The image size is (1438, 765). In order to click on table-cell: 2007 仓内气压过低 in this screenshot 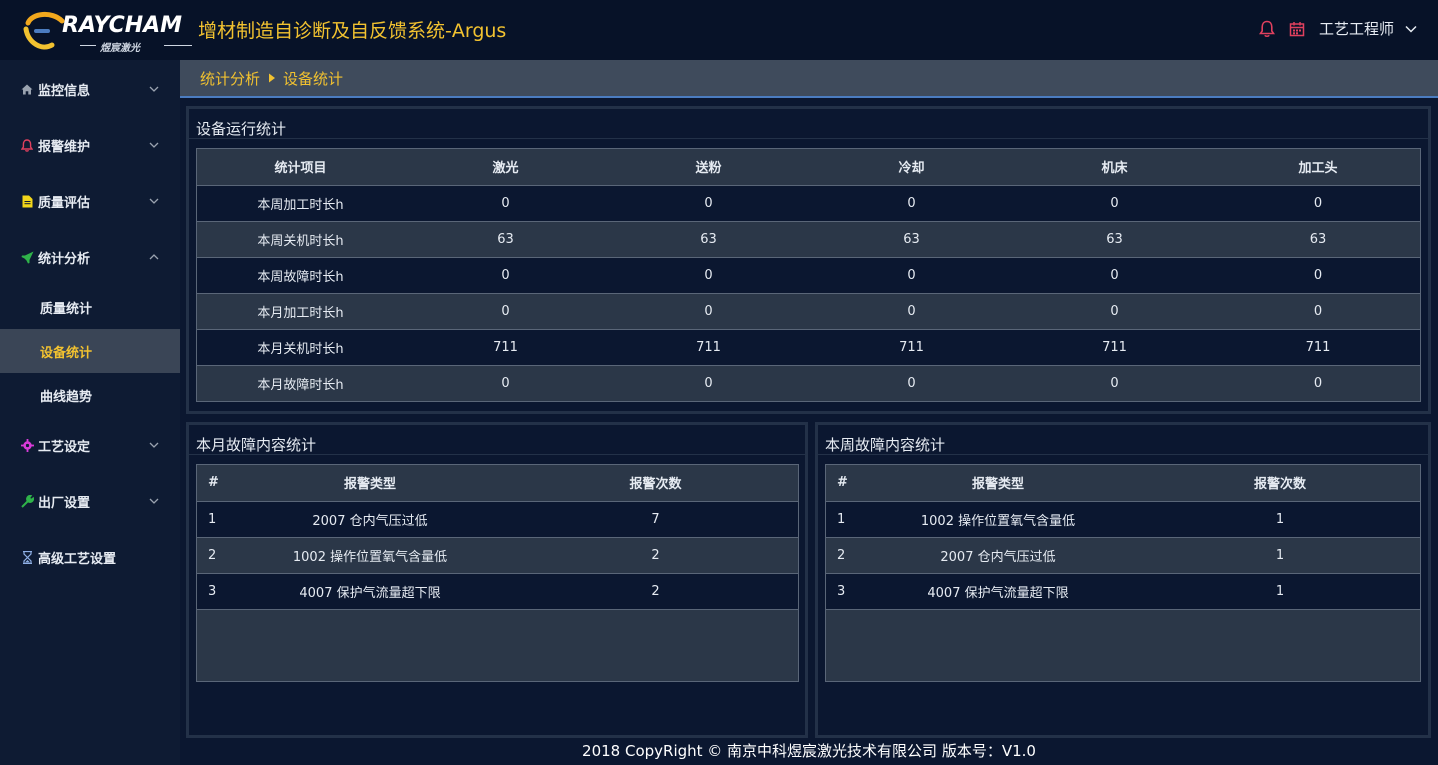, I will do `click(370, 519)`.